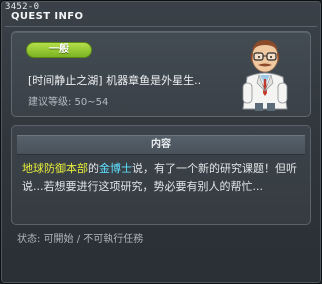 This screenshot has width=322, height=284. What do you see at coordinates (68, 102) in the screenshot?
I see `required-level: 建议等级: 50~54` at bounding box center [68, 102].